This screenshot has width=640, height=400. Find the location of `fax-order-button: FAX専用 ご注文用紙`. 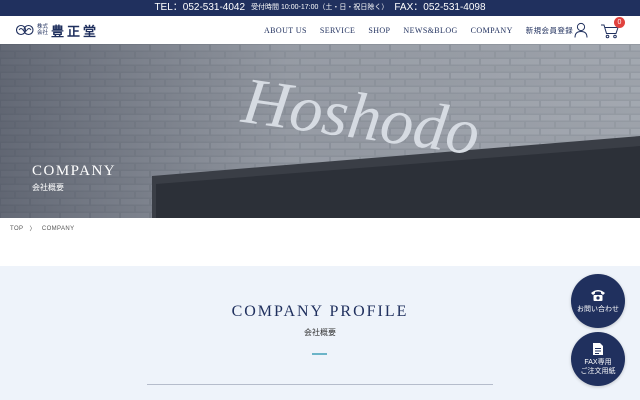

fax-order-button: FAX専用 ご注文用紙 is located at coordinates (598, 359).